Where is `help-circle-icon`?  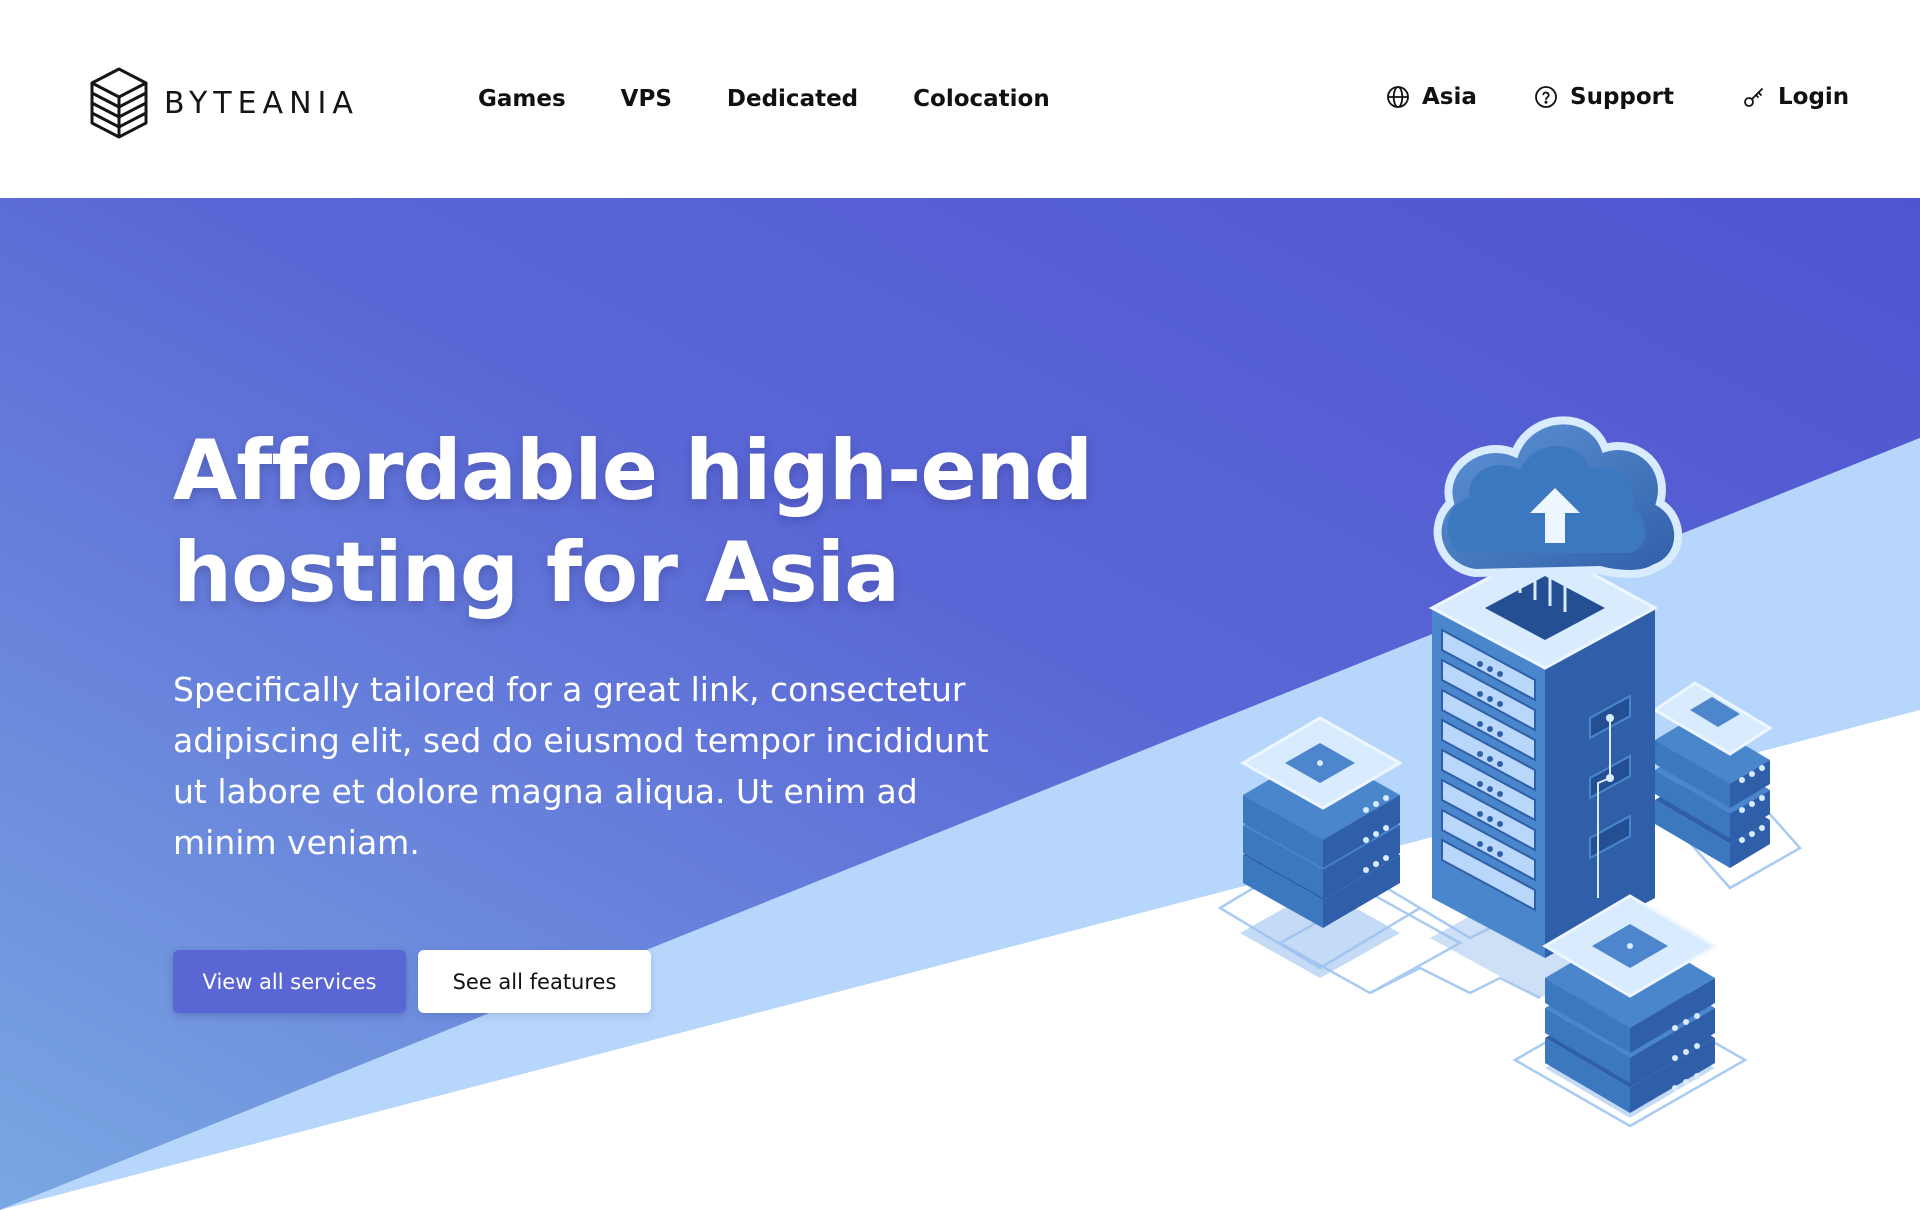 help-circle-icon is located at coordinates (1546, 97).